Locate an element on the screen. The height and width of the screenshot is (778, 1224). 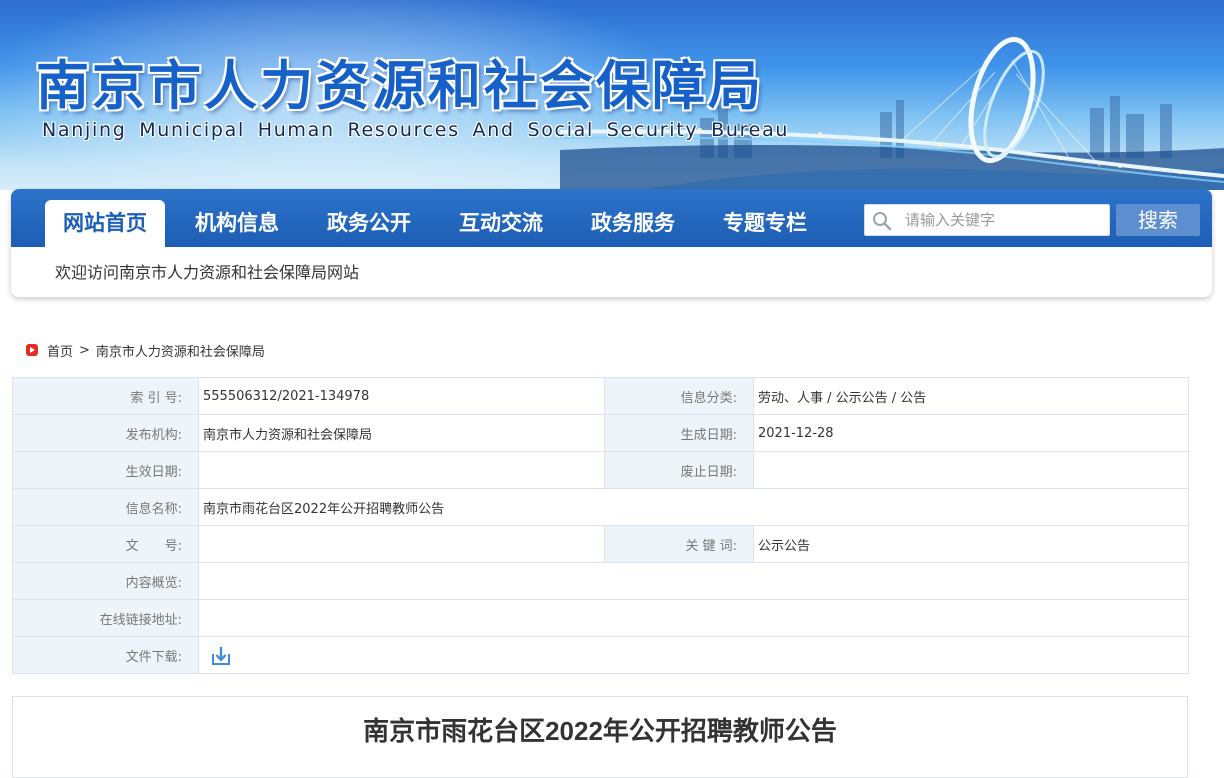
created-date-value: 2021-12-28 is located at coordinates (971, 433).